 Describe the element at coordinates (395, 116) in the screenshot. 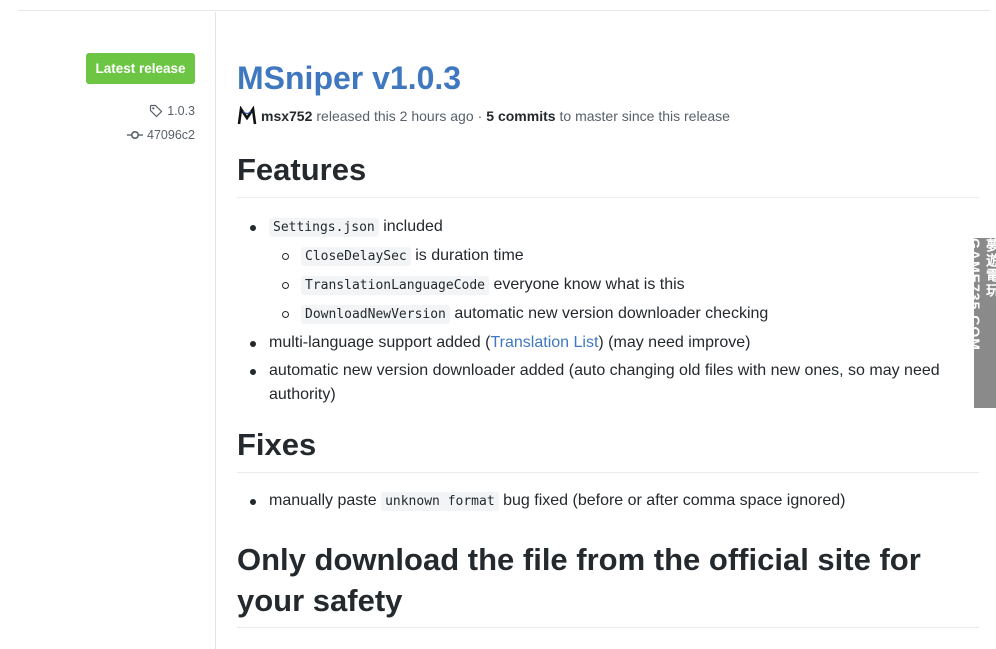

I see `released-time: released this 2 hours ago` at that location.